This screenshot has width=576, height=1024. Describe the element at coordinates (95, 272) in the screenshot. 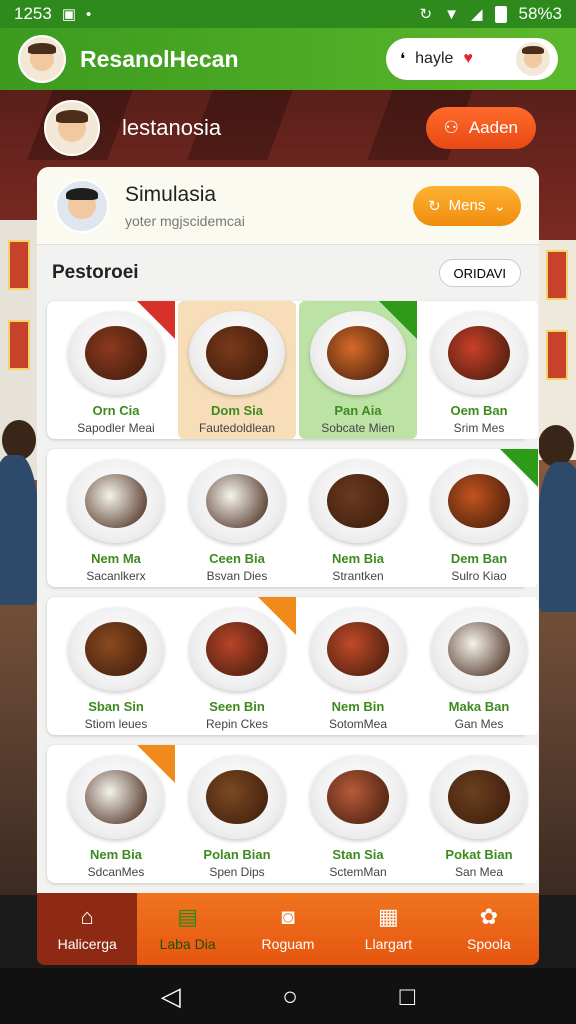

I see `section-title: Pestoroei` at that location.